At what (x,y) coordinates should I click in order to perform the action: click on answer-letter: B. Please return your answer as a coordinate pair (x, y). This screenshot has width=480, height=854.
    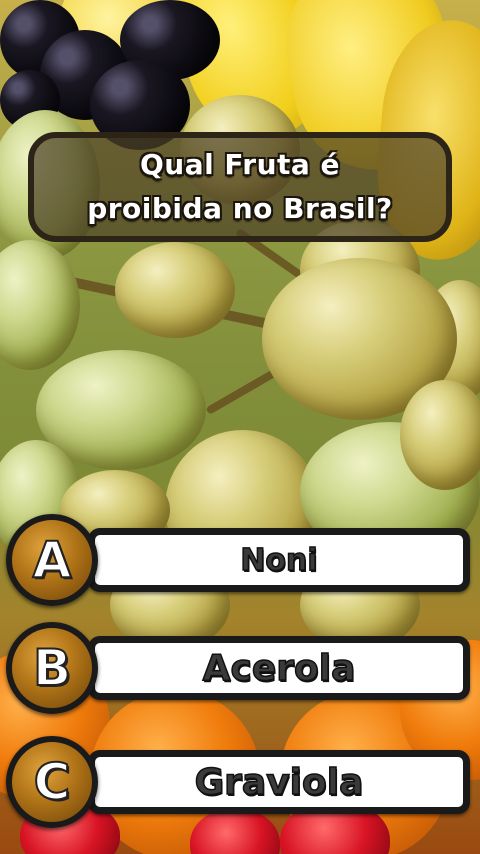
    Looking at the image, I should click on (52, 668).